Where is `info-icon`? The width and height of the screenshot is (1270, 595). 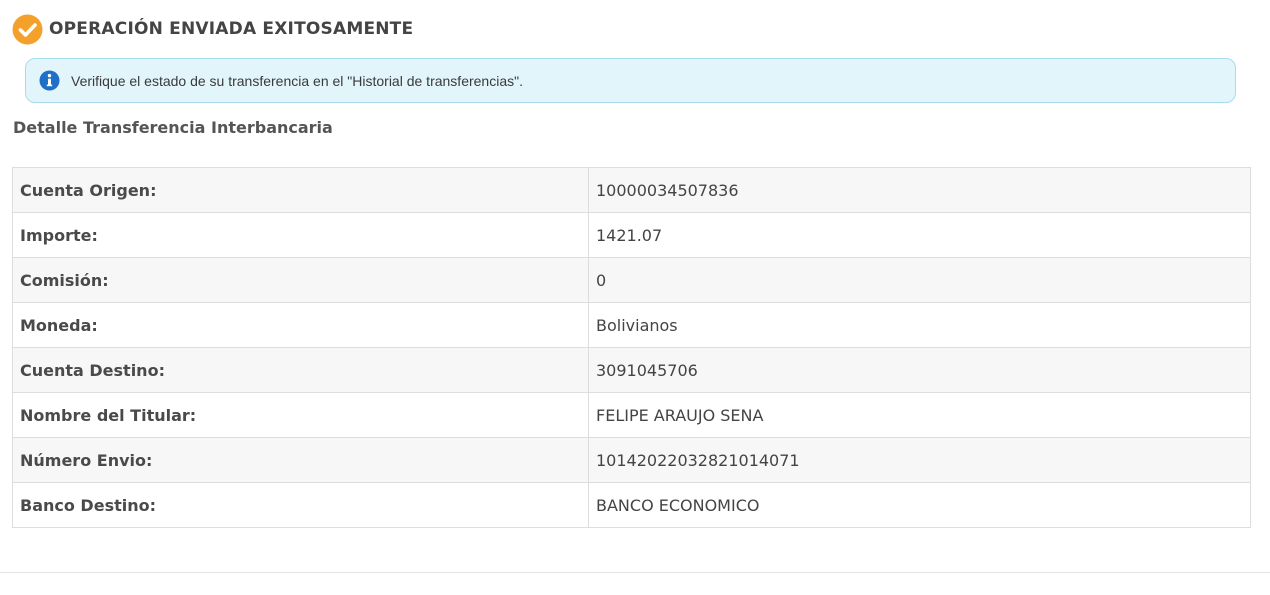
info-icon is located at coordinates (49, 80).